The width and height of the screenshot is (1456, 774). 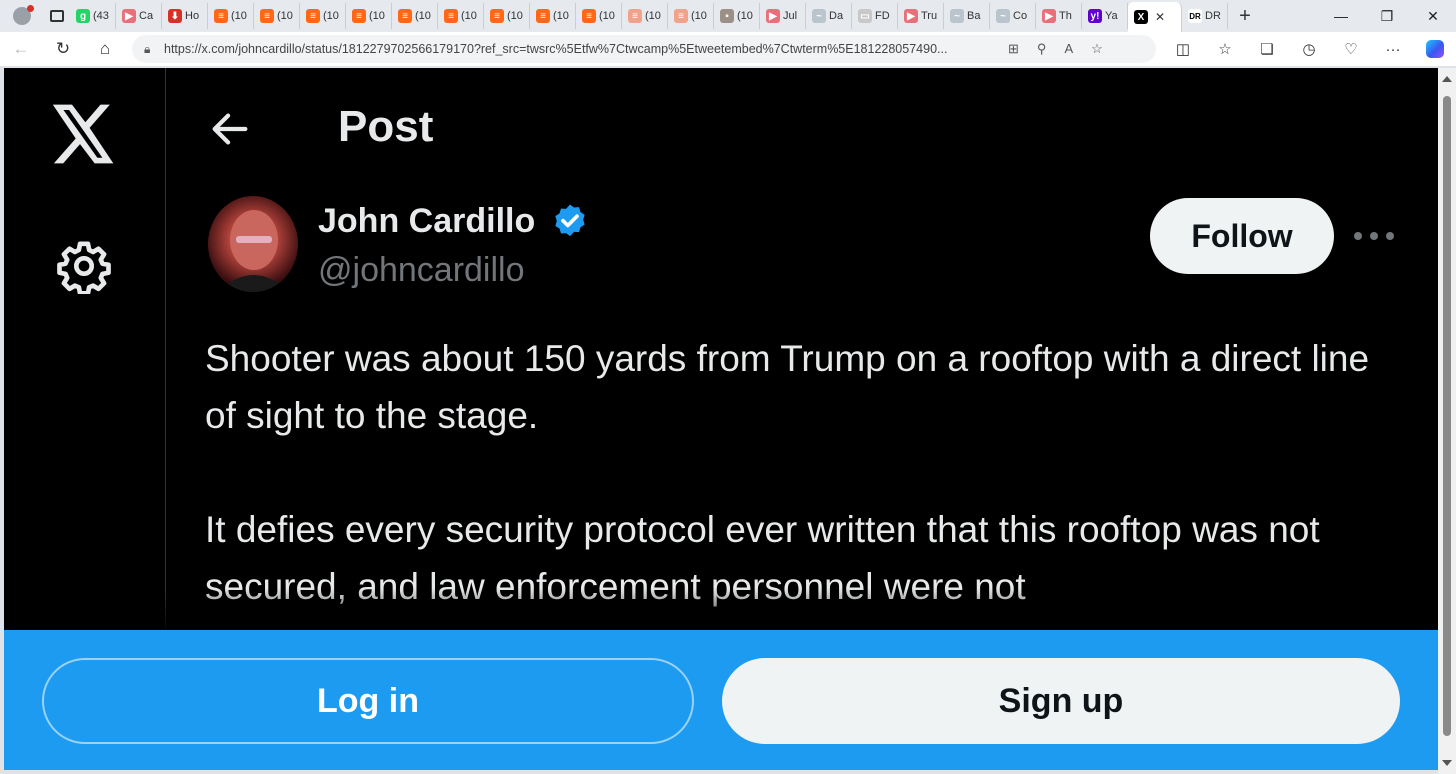 What do you see at coordinates (1435, 49) in the screenshot?
I see `copilot-button` at bounding box center [1435, 49].